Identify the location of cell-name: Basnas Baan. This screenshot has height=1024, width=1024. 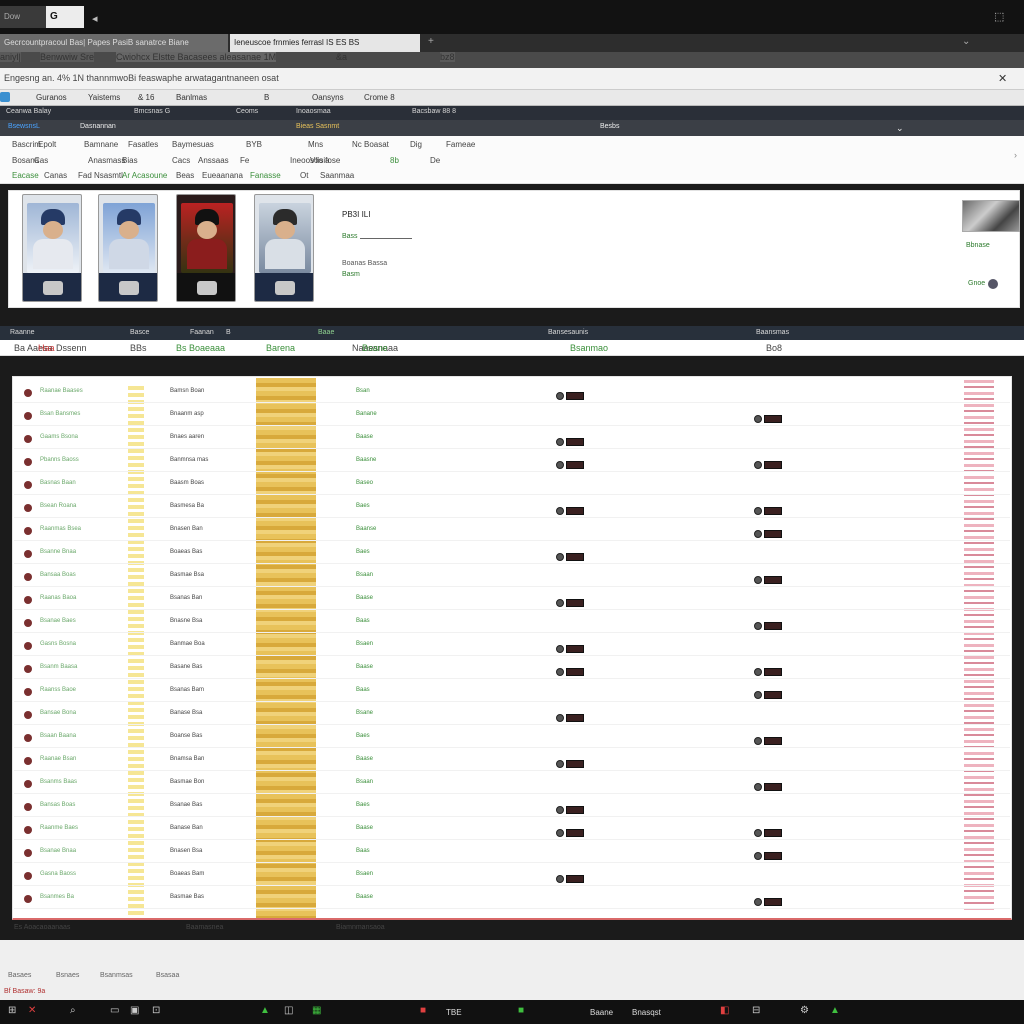
(58, 483).